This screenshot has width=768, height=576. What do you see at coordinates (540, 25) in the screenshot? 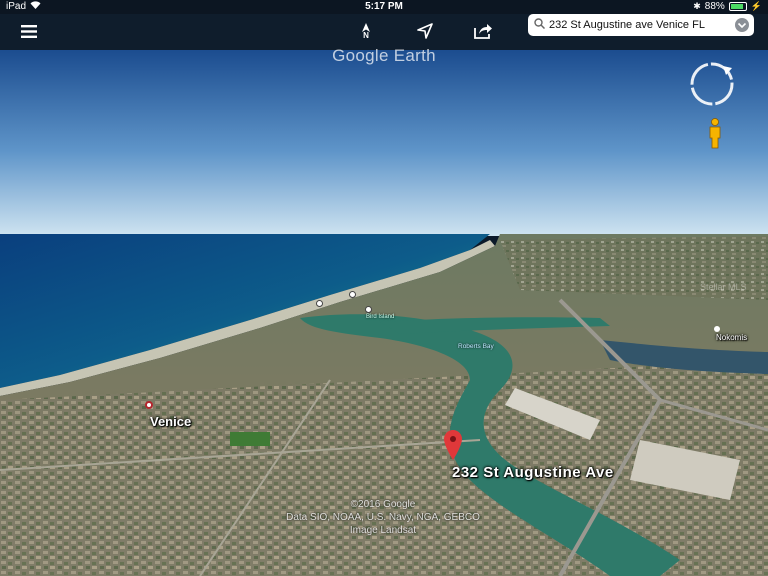
I see `search-icon` at bounding box center [540, 25].